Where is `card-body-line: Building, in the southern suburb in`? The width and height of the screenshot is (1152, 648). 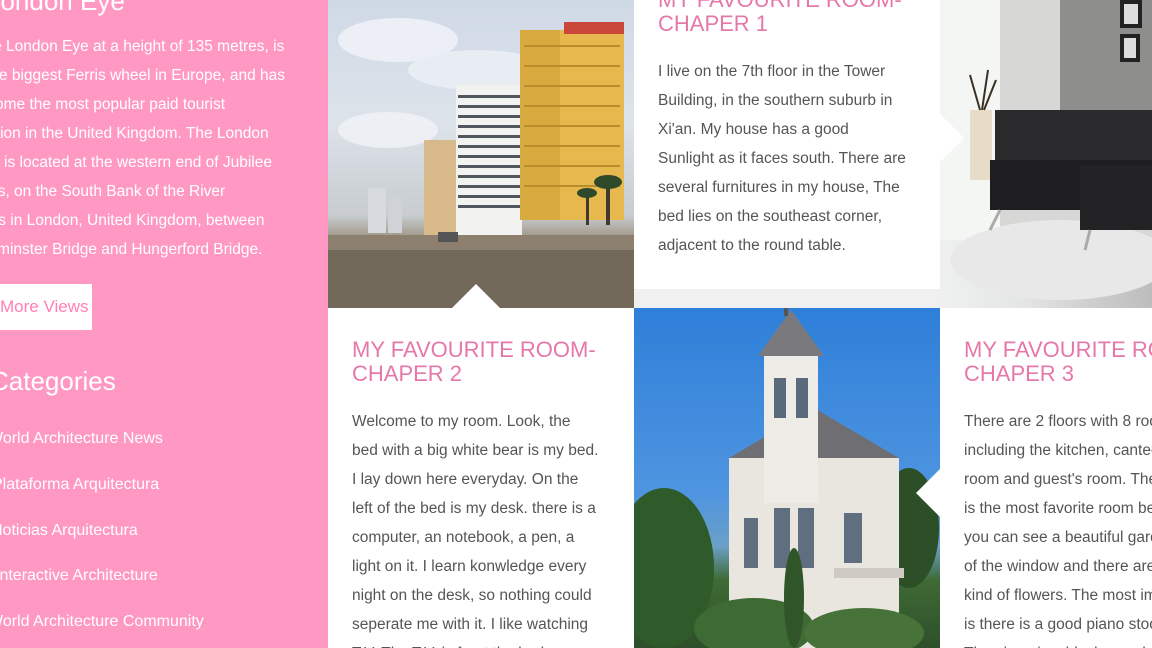 card-body-line: Building, in the southern suburb in is located at coordinates (775, 100).